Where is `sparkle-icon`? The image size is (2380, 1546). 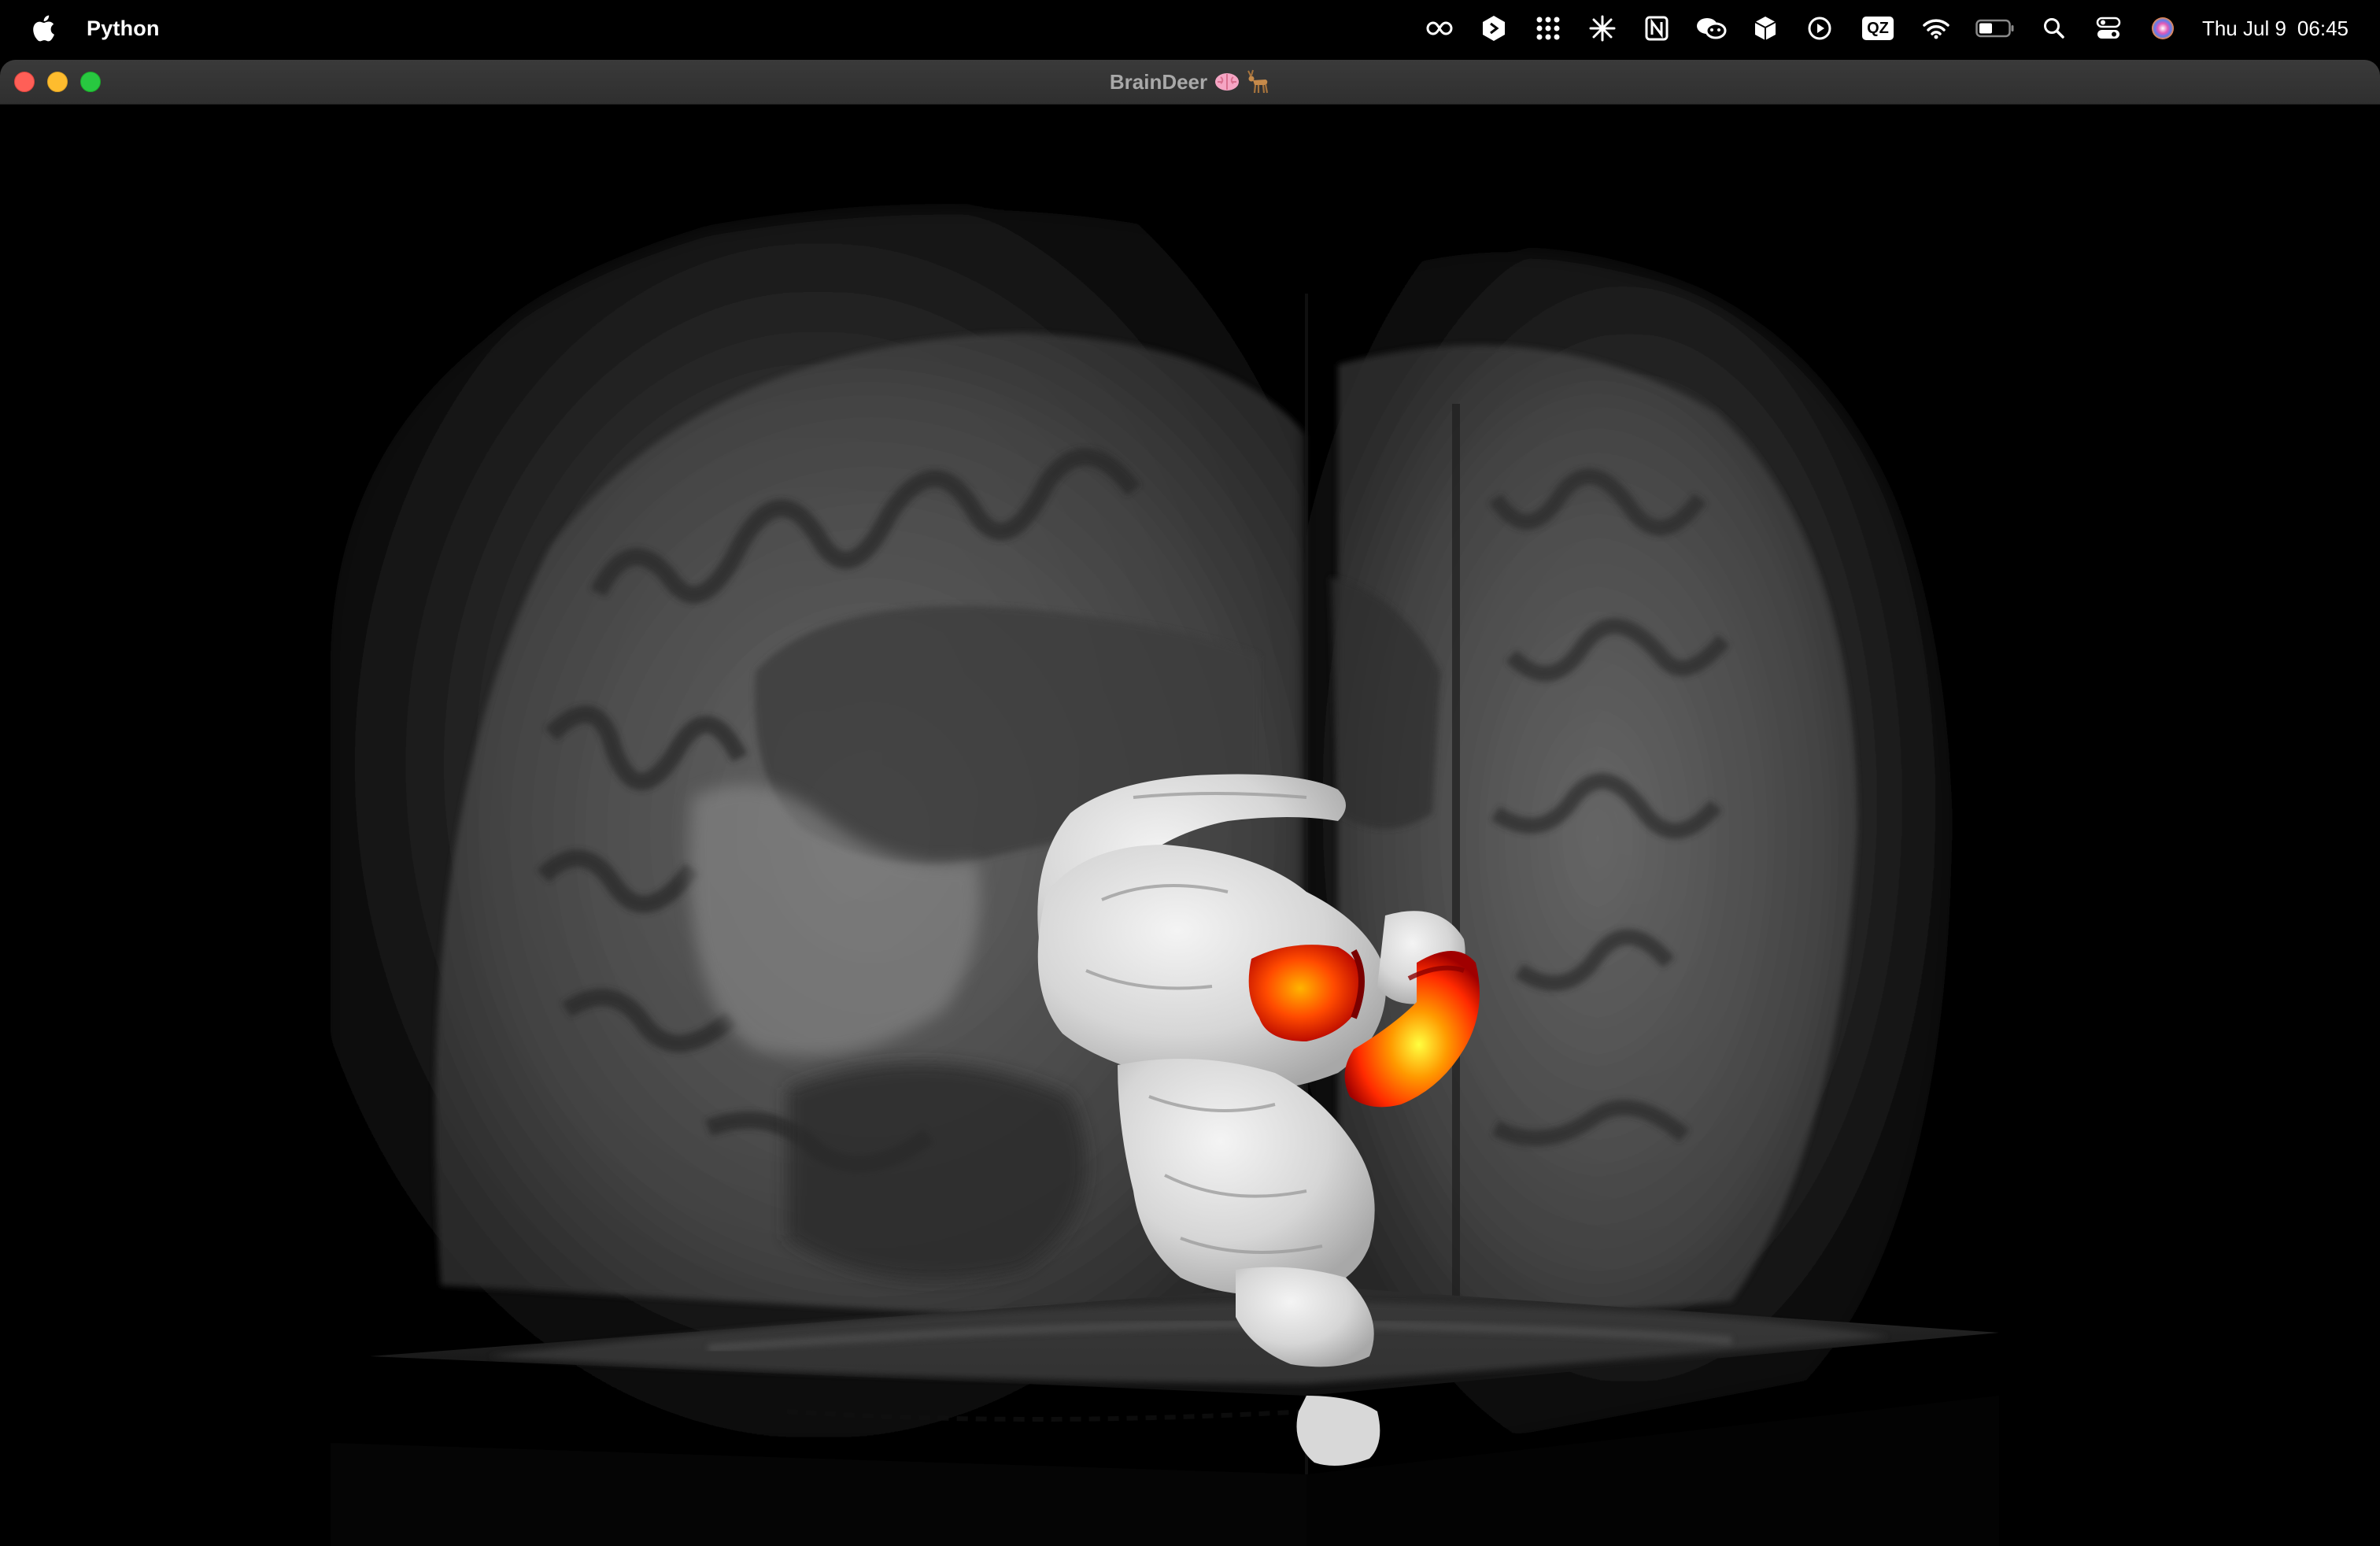 sparkle-icon is located at coordinates (1602, 28).